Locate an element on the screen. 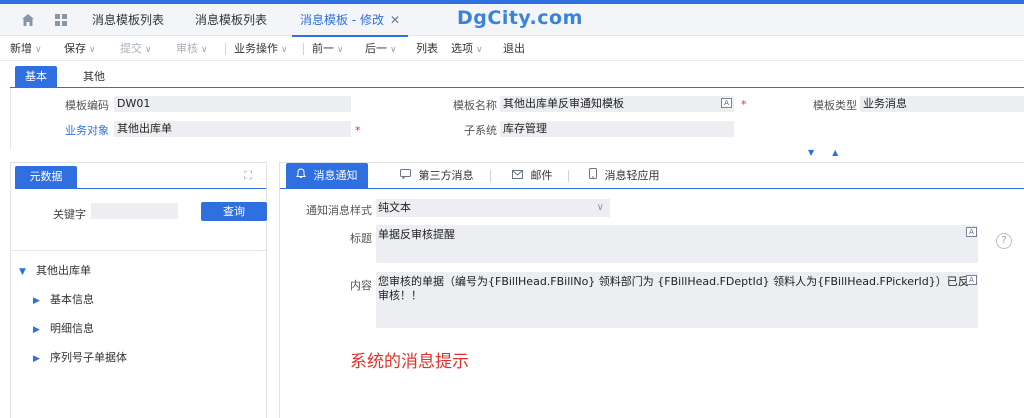 Image resolution: width=1024 pixels, height=418 pixels. exit-button: 退出 is located at coordinates (514, 49).